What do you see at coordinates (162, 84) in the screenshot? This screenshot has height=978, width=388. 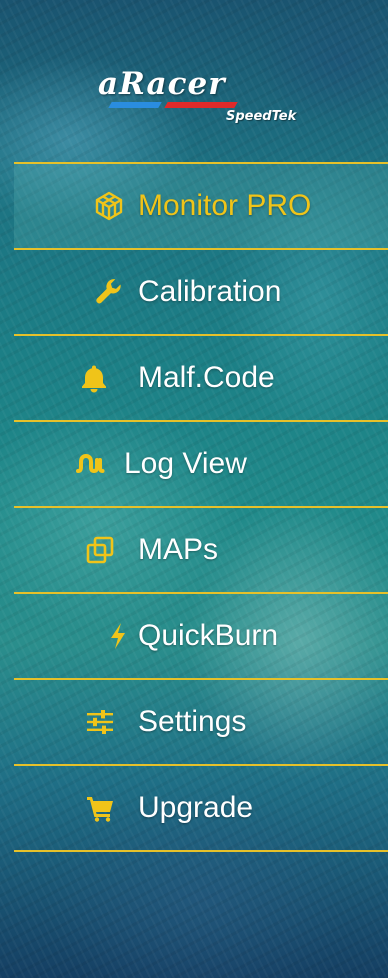 I see `logo-brand: aRacer` at bounding box center [162, 84].